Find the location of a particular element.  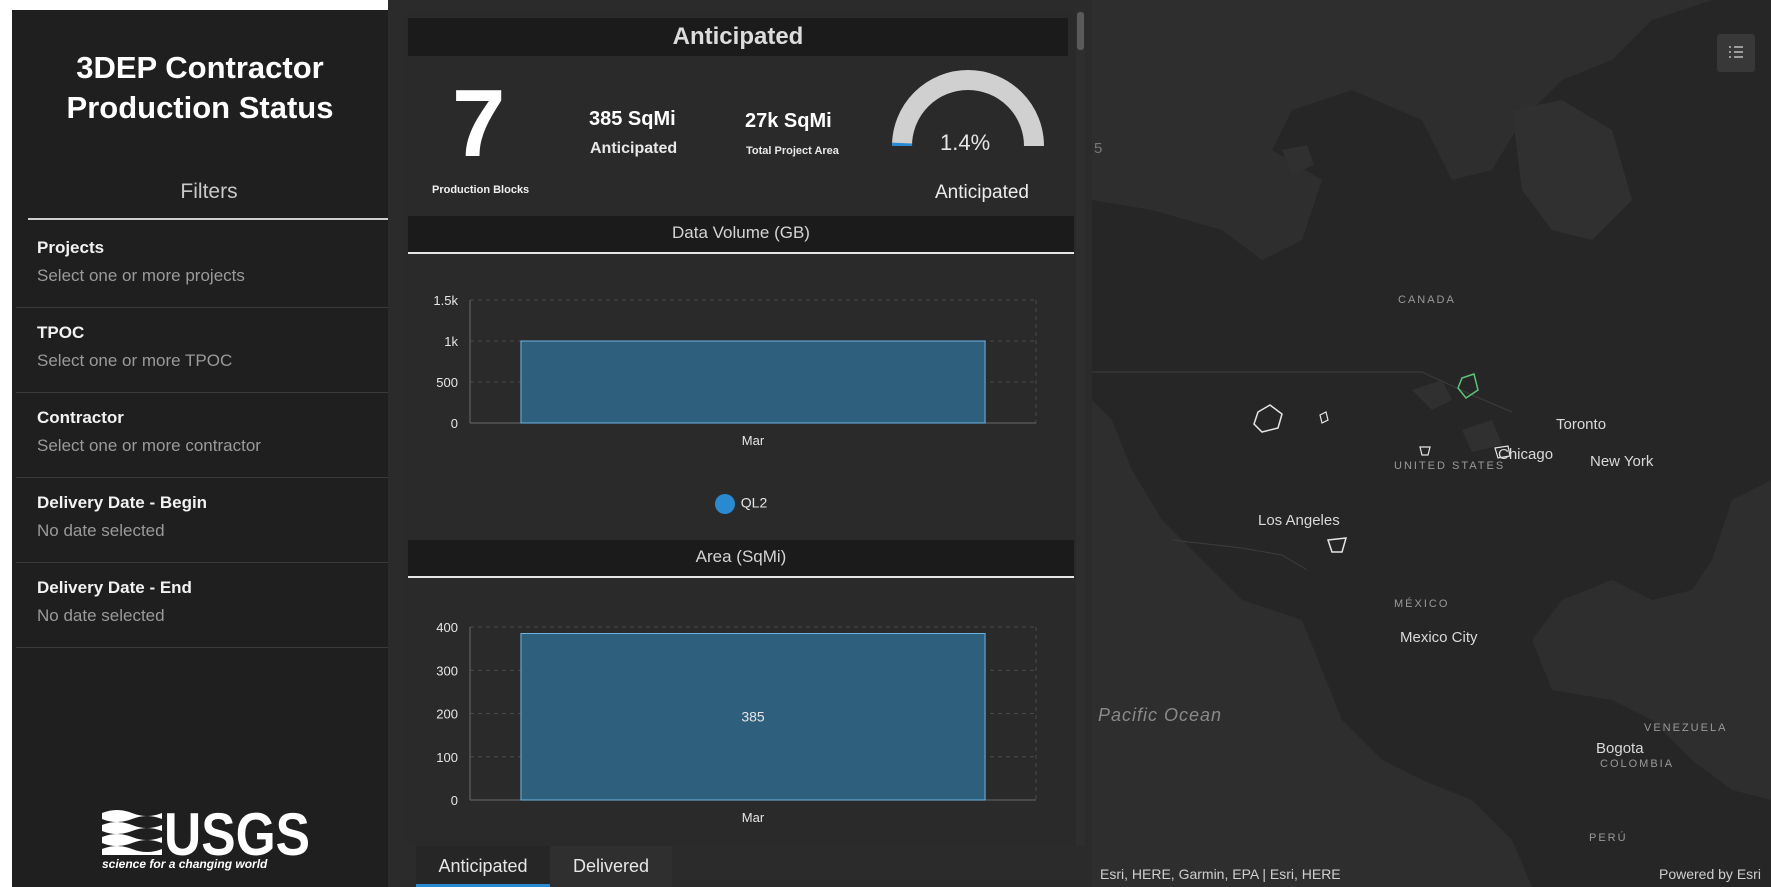

filter-label: Delivery Date - Begin is located at coordinates (122, 502).